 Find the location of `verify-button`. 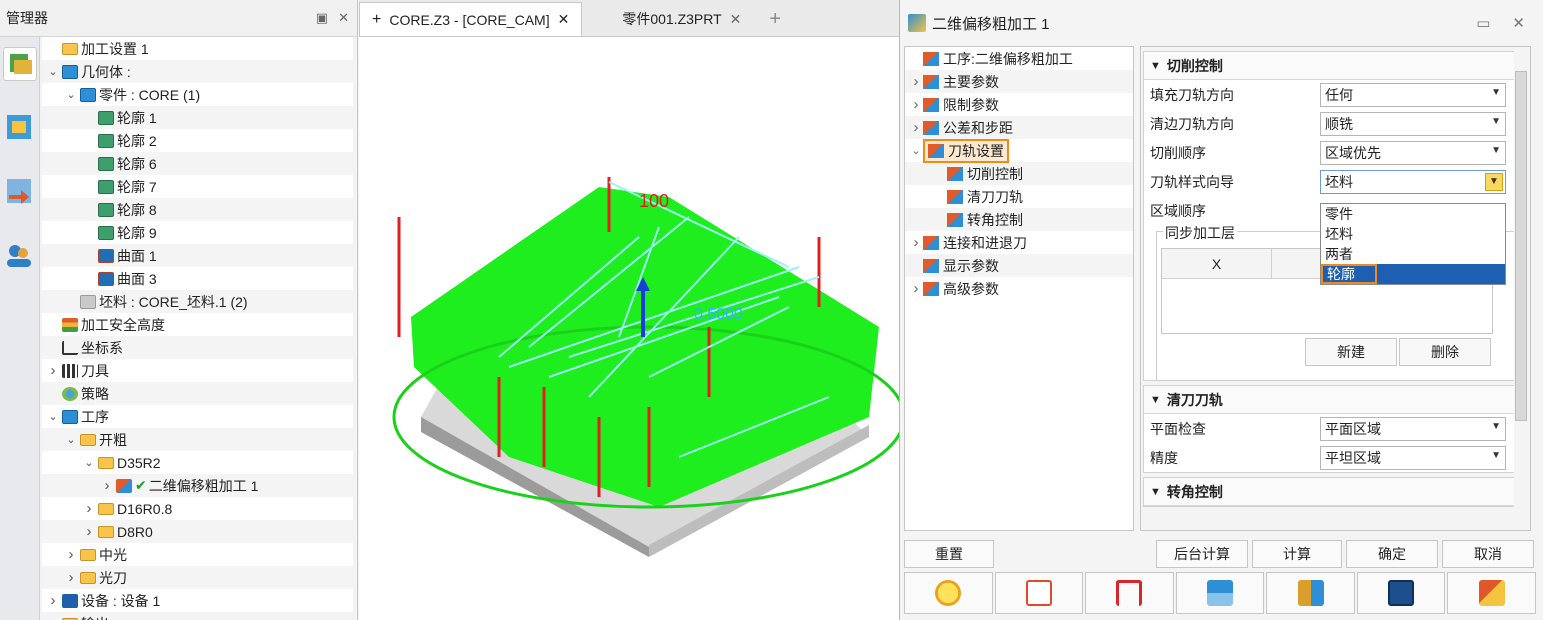

verify-button is located at coordinates (1310, 593).